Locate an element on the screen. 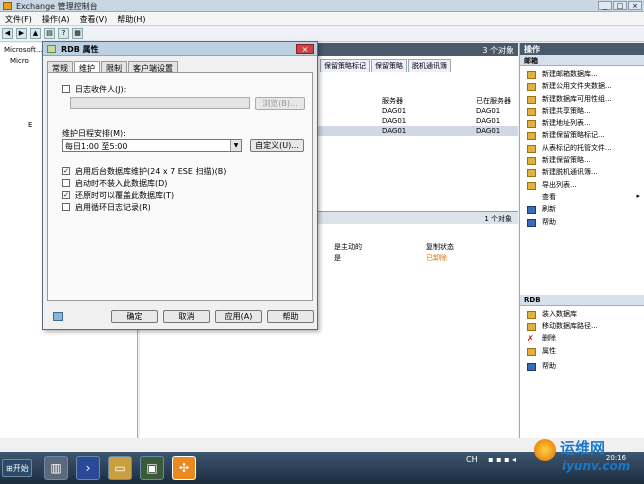  ok-button: 确定 is located at coordinates (134, 316).